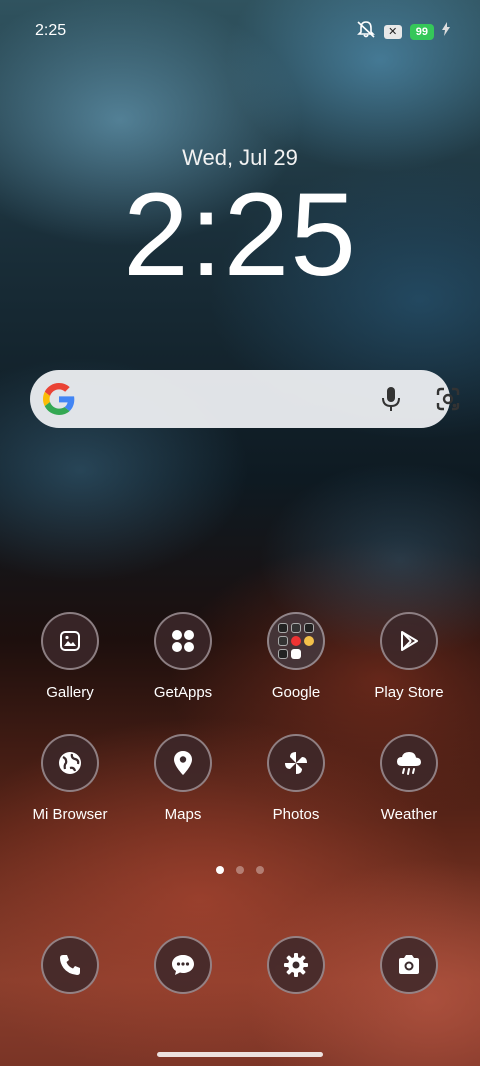 The height and width of the screenshot is (1066, 480). What do you see at coordinates (366, 31) in the screenshot?
I see `mute-icon` at bounding box center [366, 31].